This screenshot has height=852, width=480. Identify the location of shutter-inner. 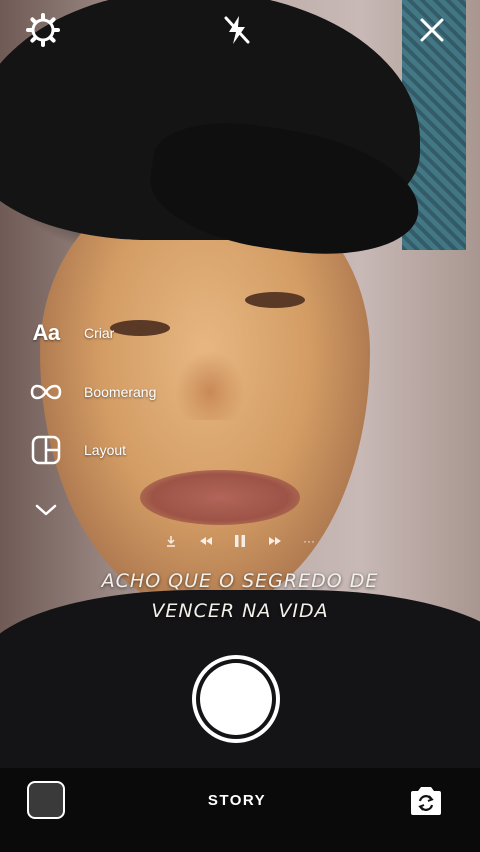
(236, 699).